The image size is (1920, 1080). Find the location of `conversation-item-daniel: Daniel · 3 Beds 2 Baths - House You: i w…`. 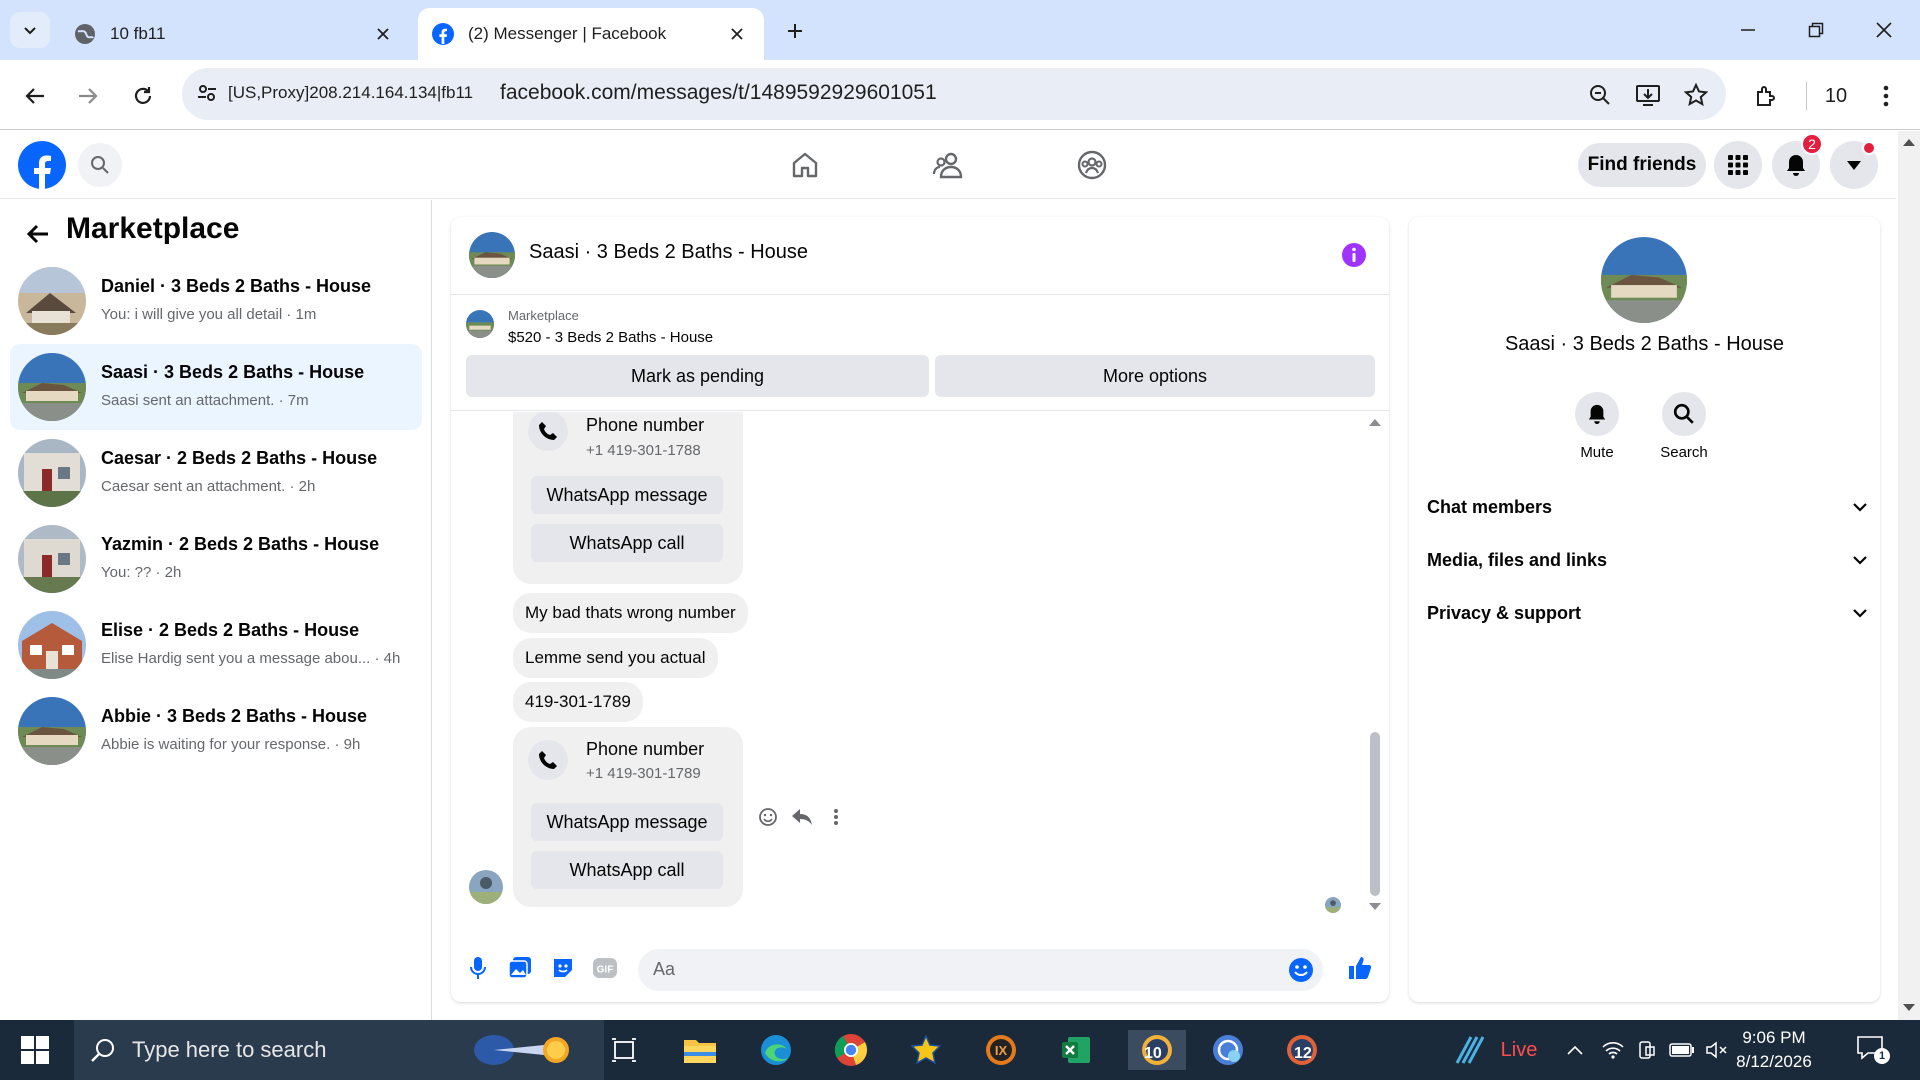

conversation-item-daniel: Daniel · 3 Beds 2 Baths - House You: i w… is located at coordinates (216, 301).